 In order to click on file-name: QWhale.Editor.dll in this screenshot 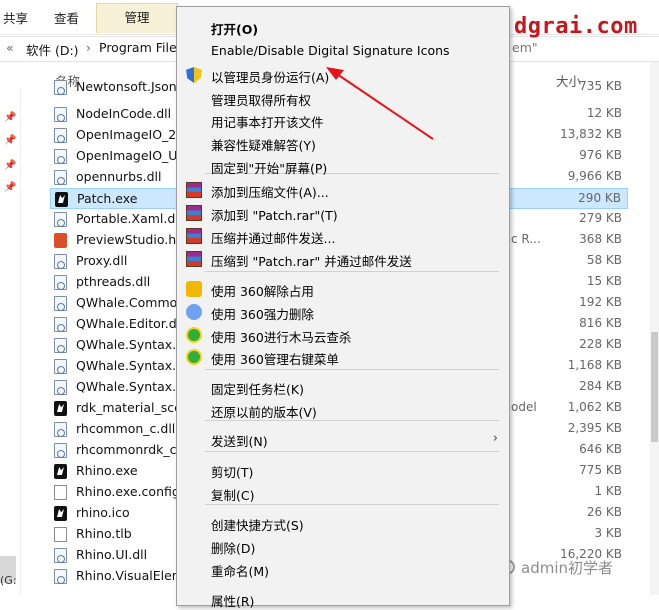, I will do `click(130, 323)`.